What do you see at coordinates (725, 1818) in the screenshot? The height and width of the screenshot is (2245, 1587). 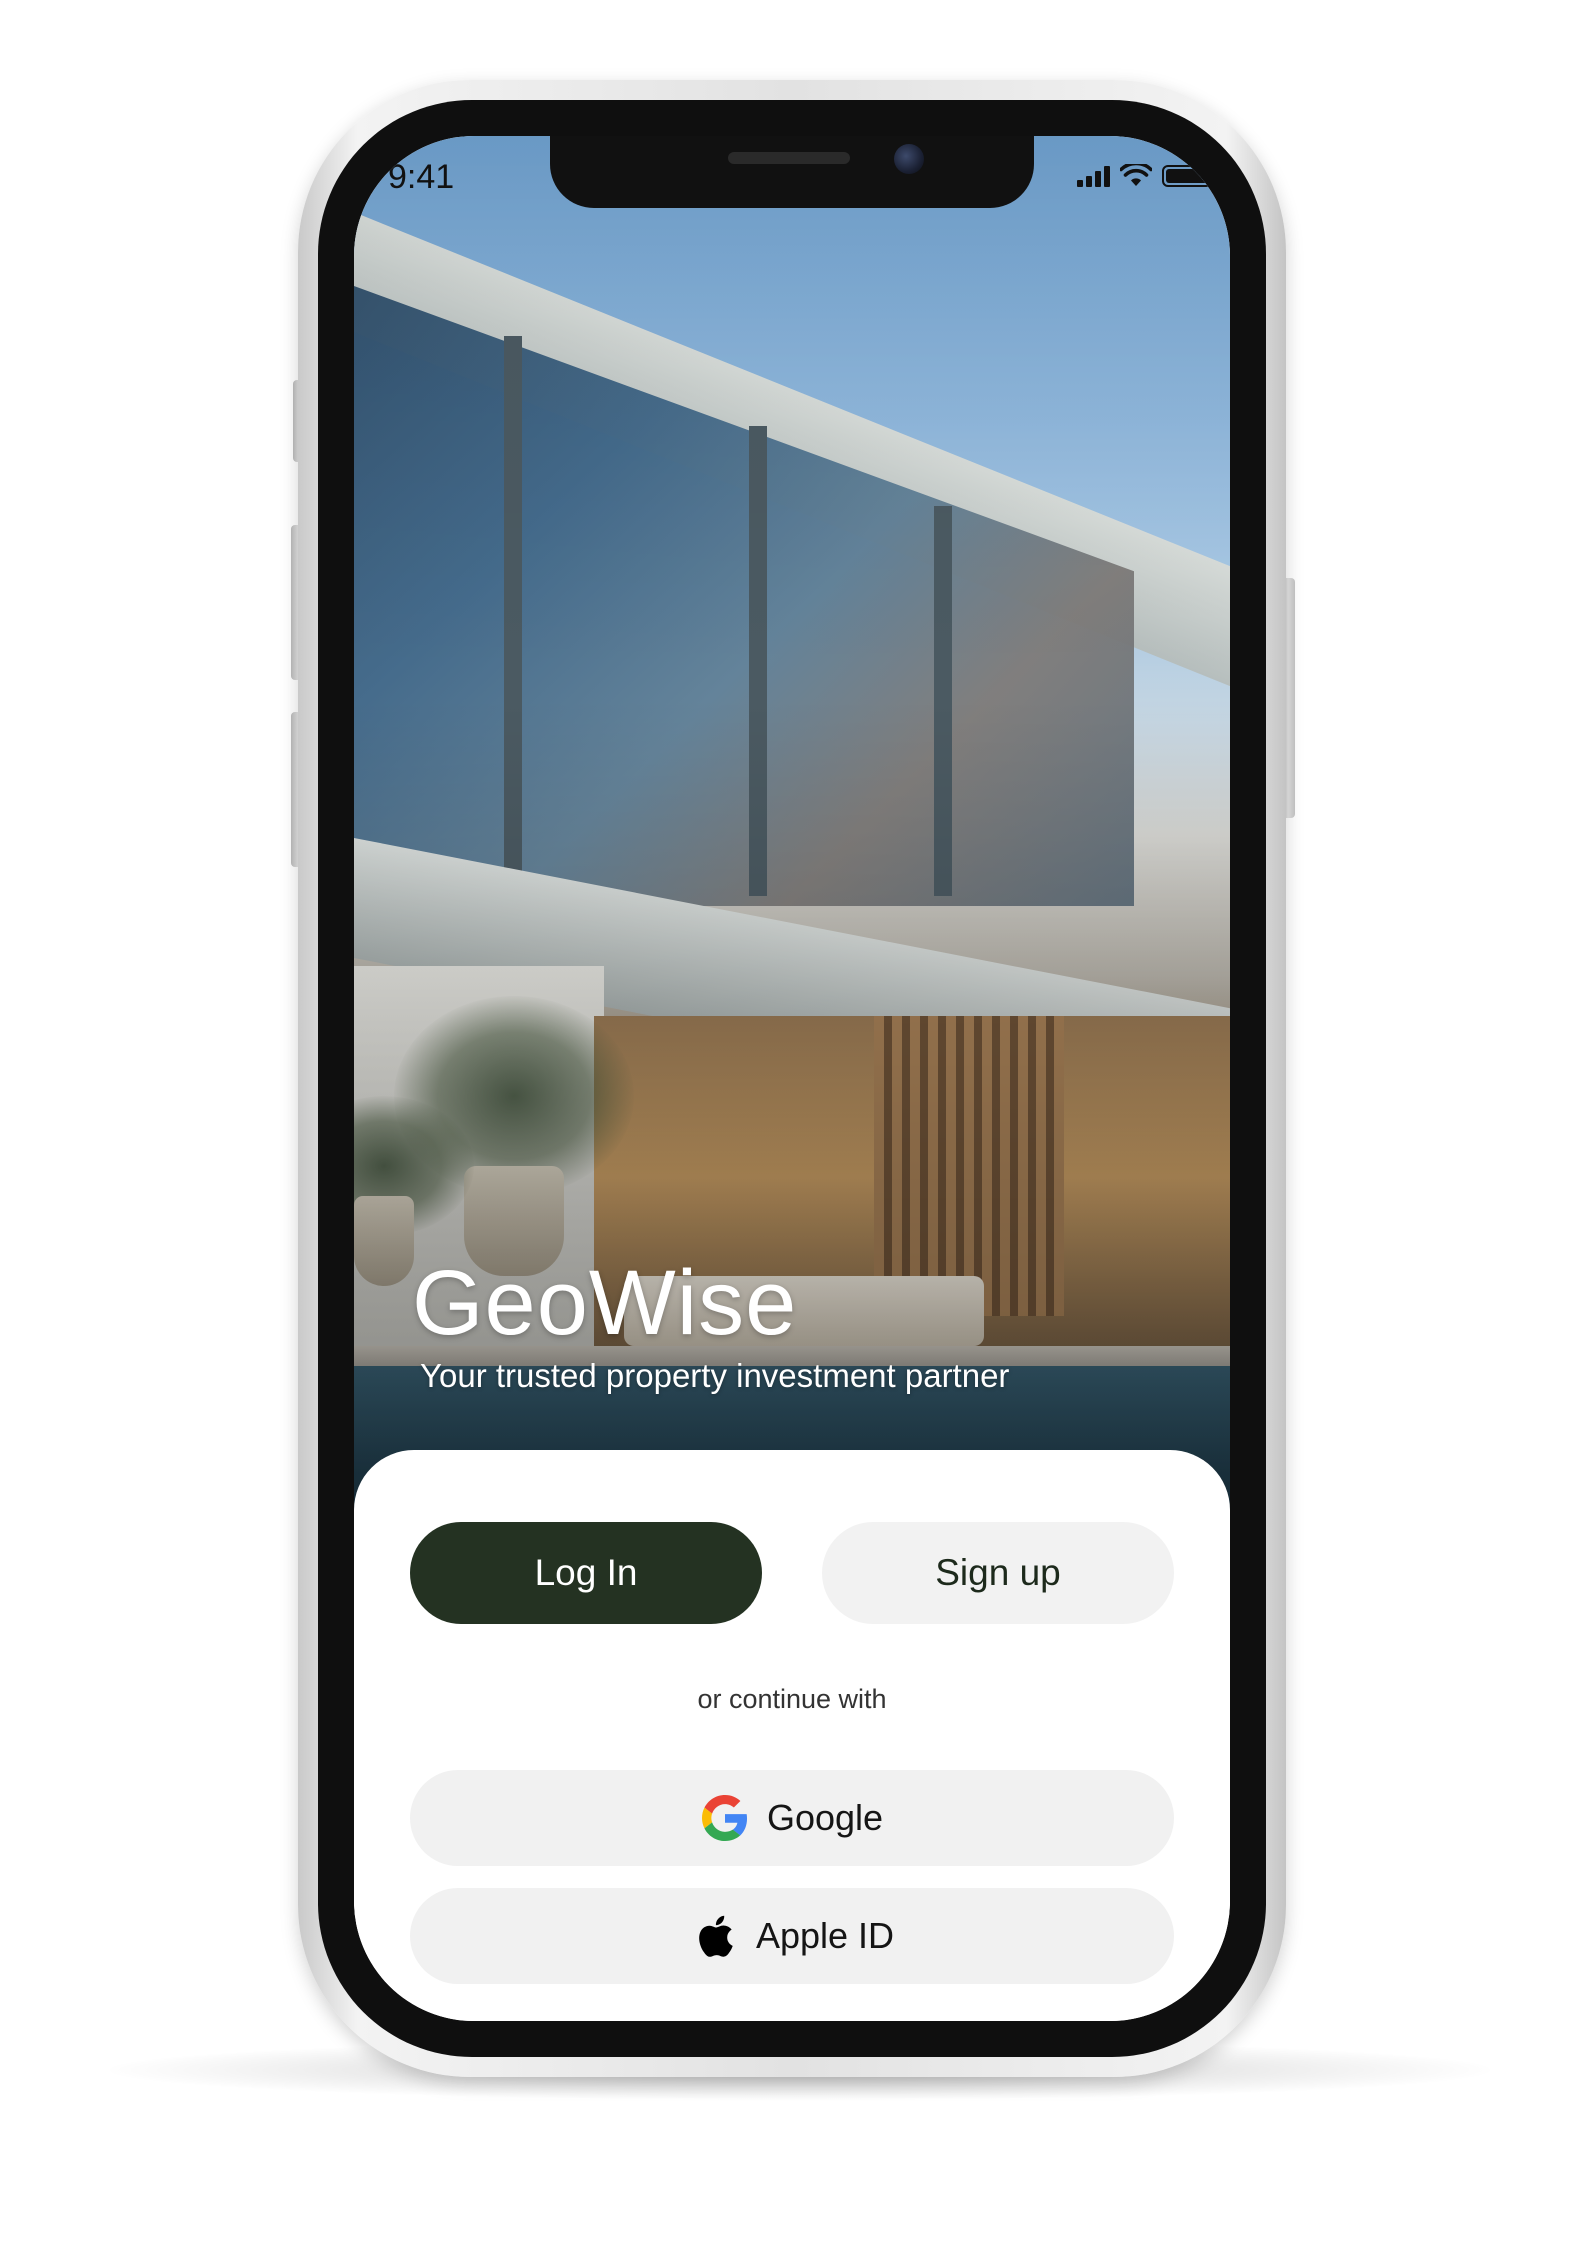 I see `google-icon` at bounding box center [725, 1818].